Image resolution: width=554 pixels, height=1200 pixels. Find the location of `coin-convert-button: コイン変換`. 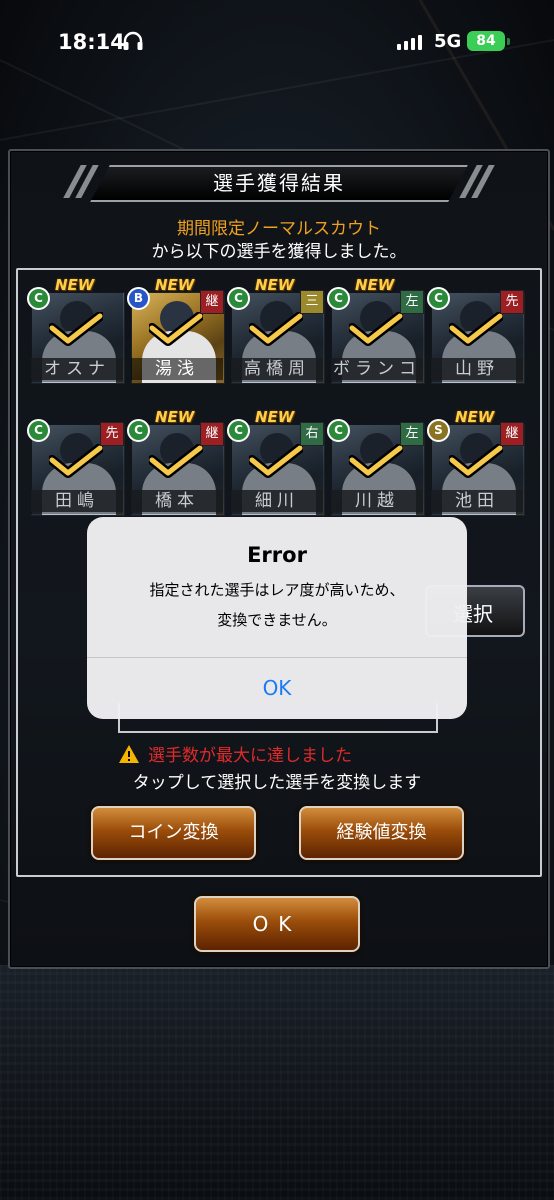

coin-convert-button: コイン変換 is located at coordinates (173, 833).